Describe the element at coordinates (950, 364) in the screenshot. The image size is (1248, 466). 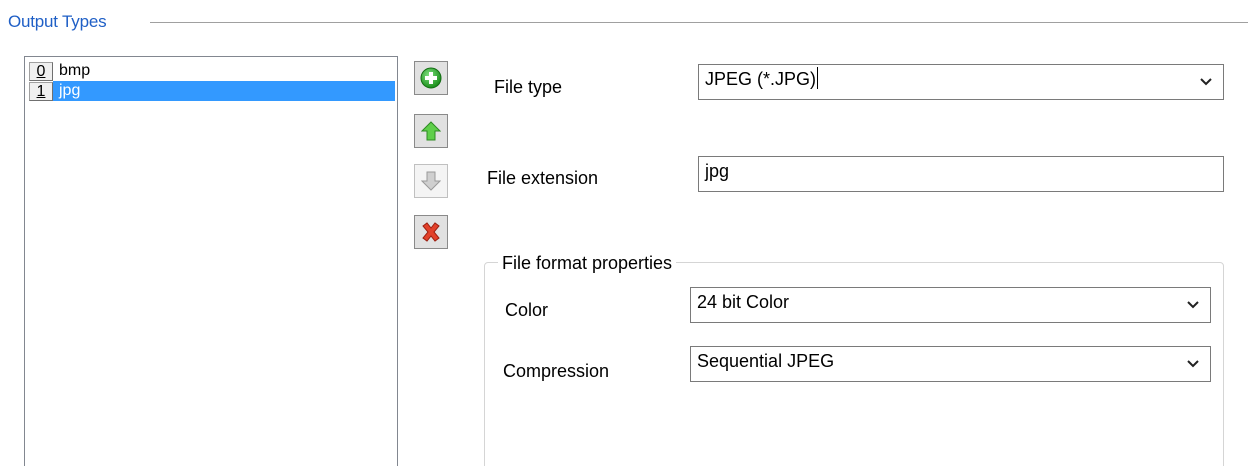
I see `compression-combo: Sequential JPEG` at that location.